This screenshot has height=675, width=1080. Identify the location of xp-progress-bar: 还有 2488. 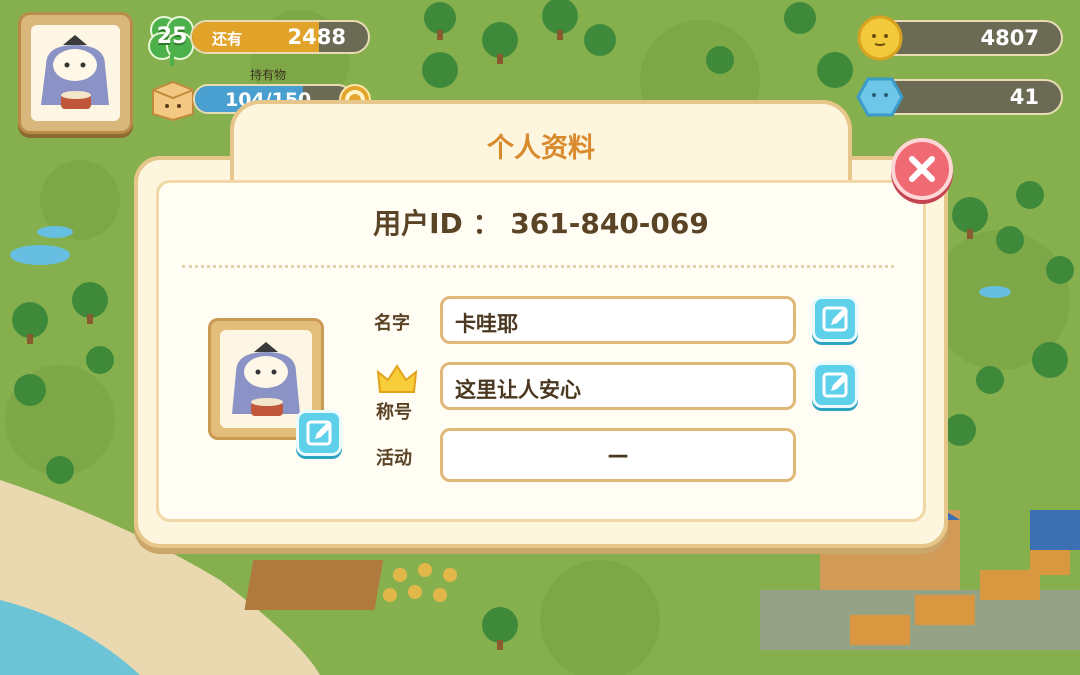
(280, 37).